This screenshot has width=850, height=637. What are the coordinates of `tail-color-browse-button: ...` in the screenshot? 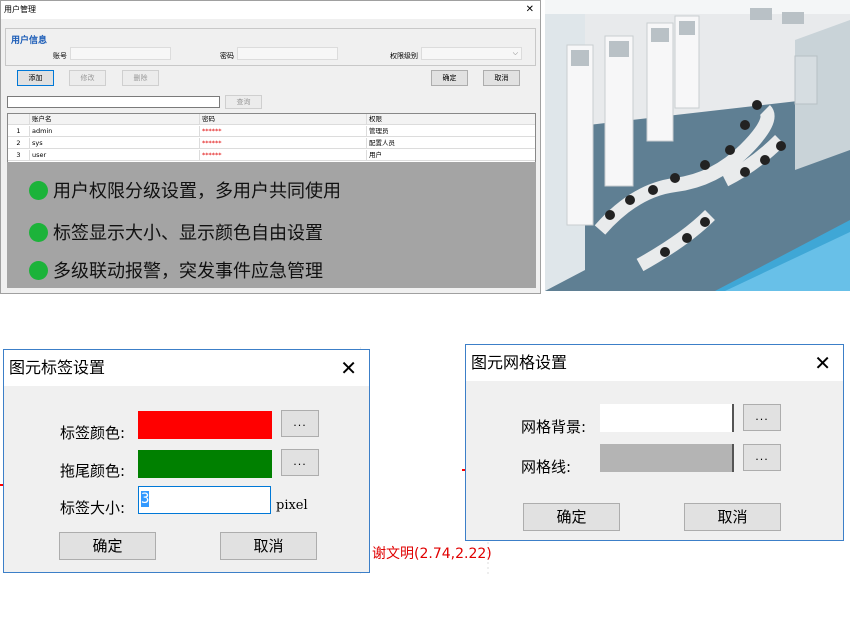 It's located at (300, 462).